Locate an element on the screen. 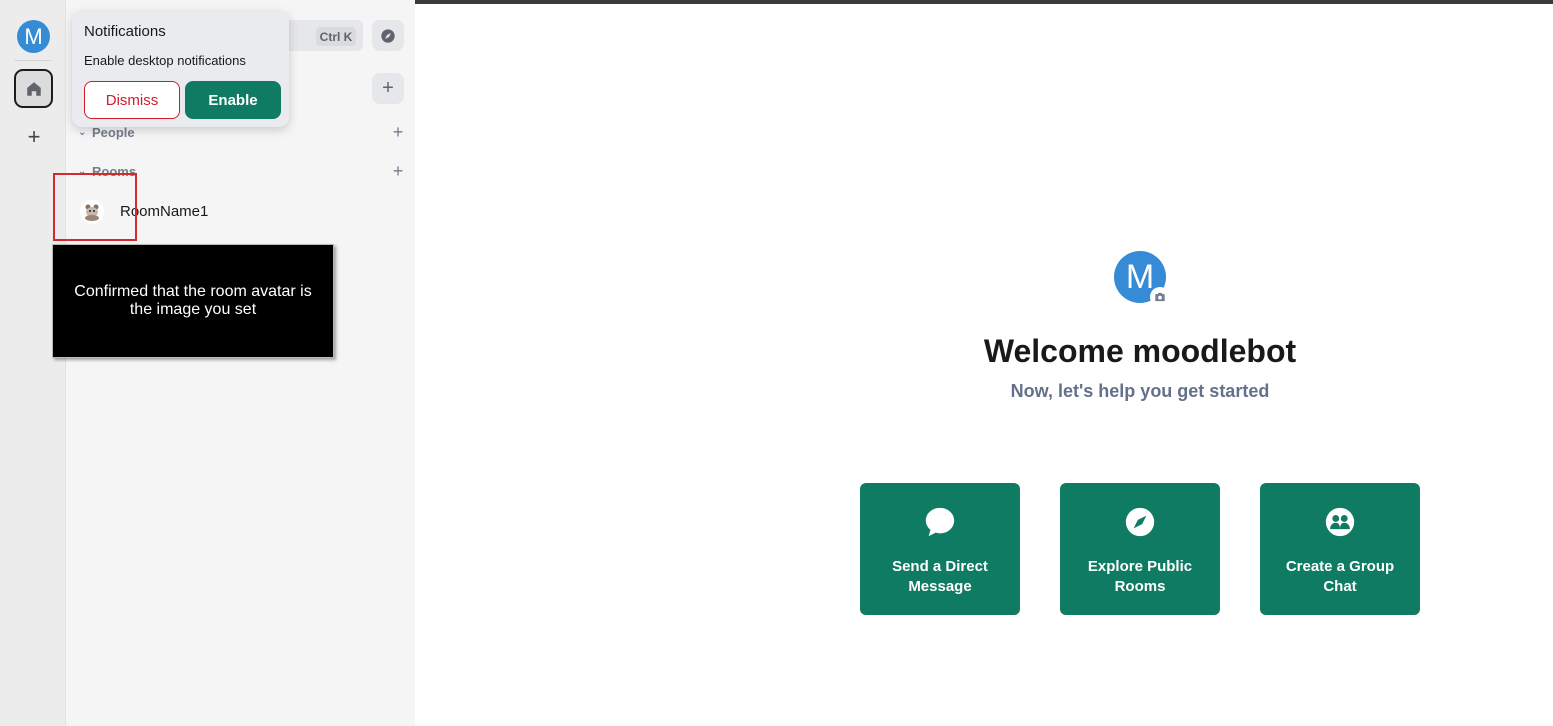  card-label: Send a Direct Message is located at coordinates (940, 576).